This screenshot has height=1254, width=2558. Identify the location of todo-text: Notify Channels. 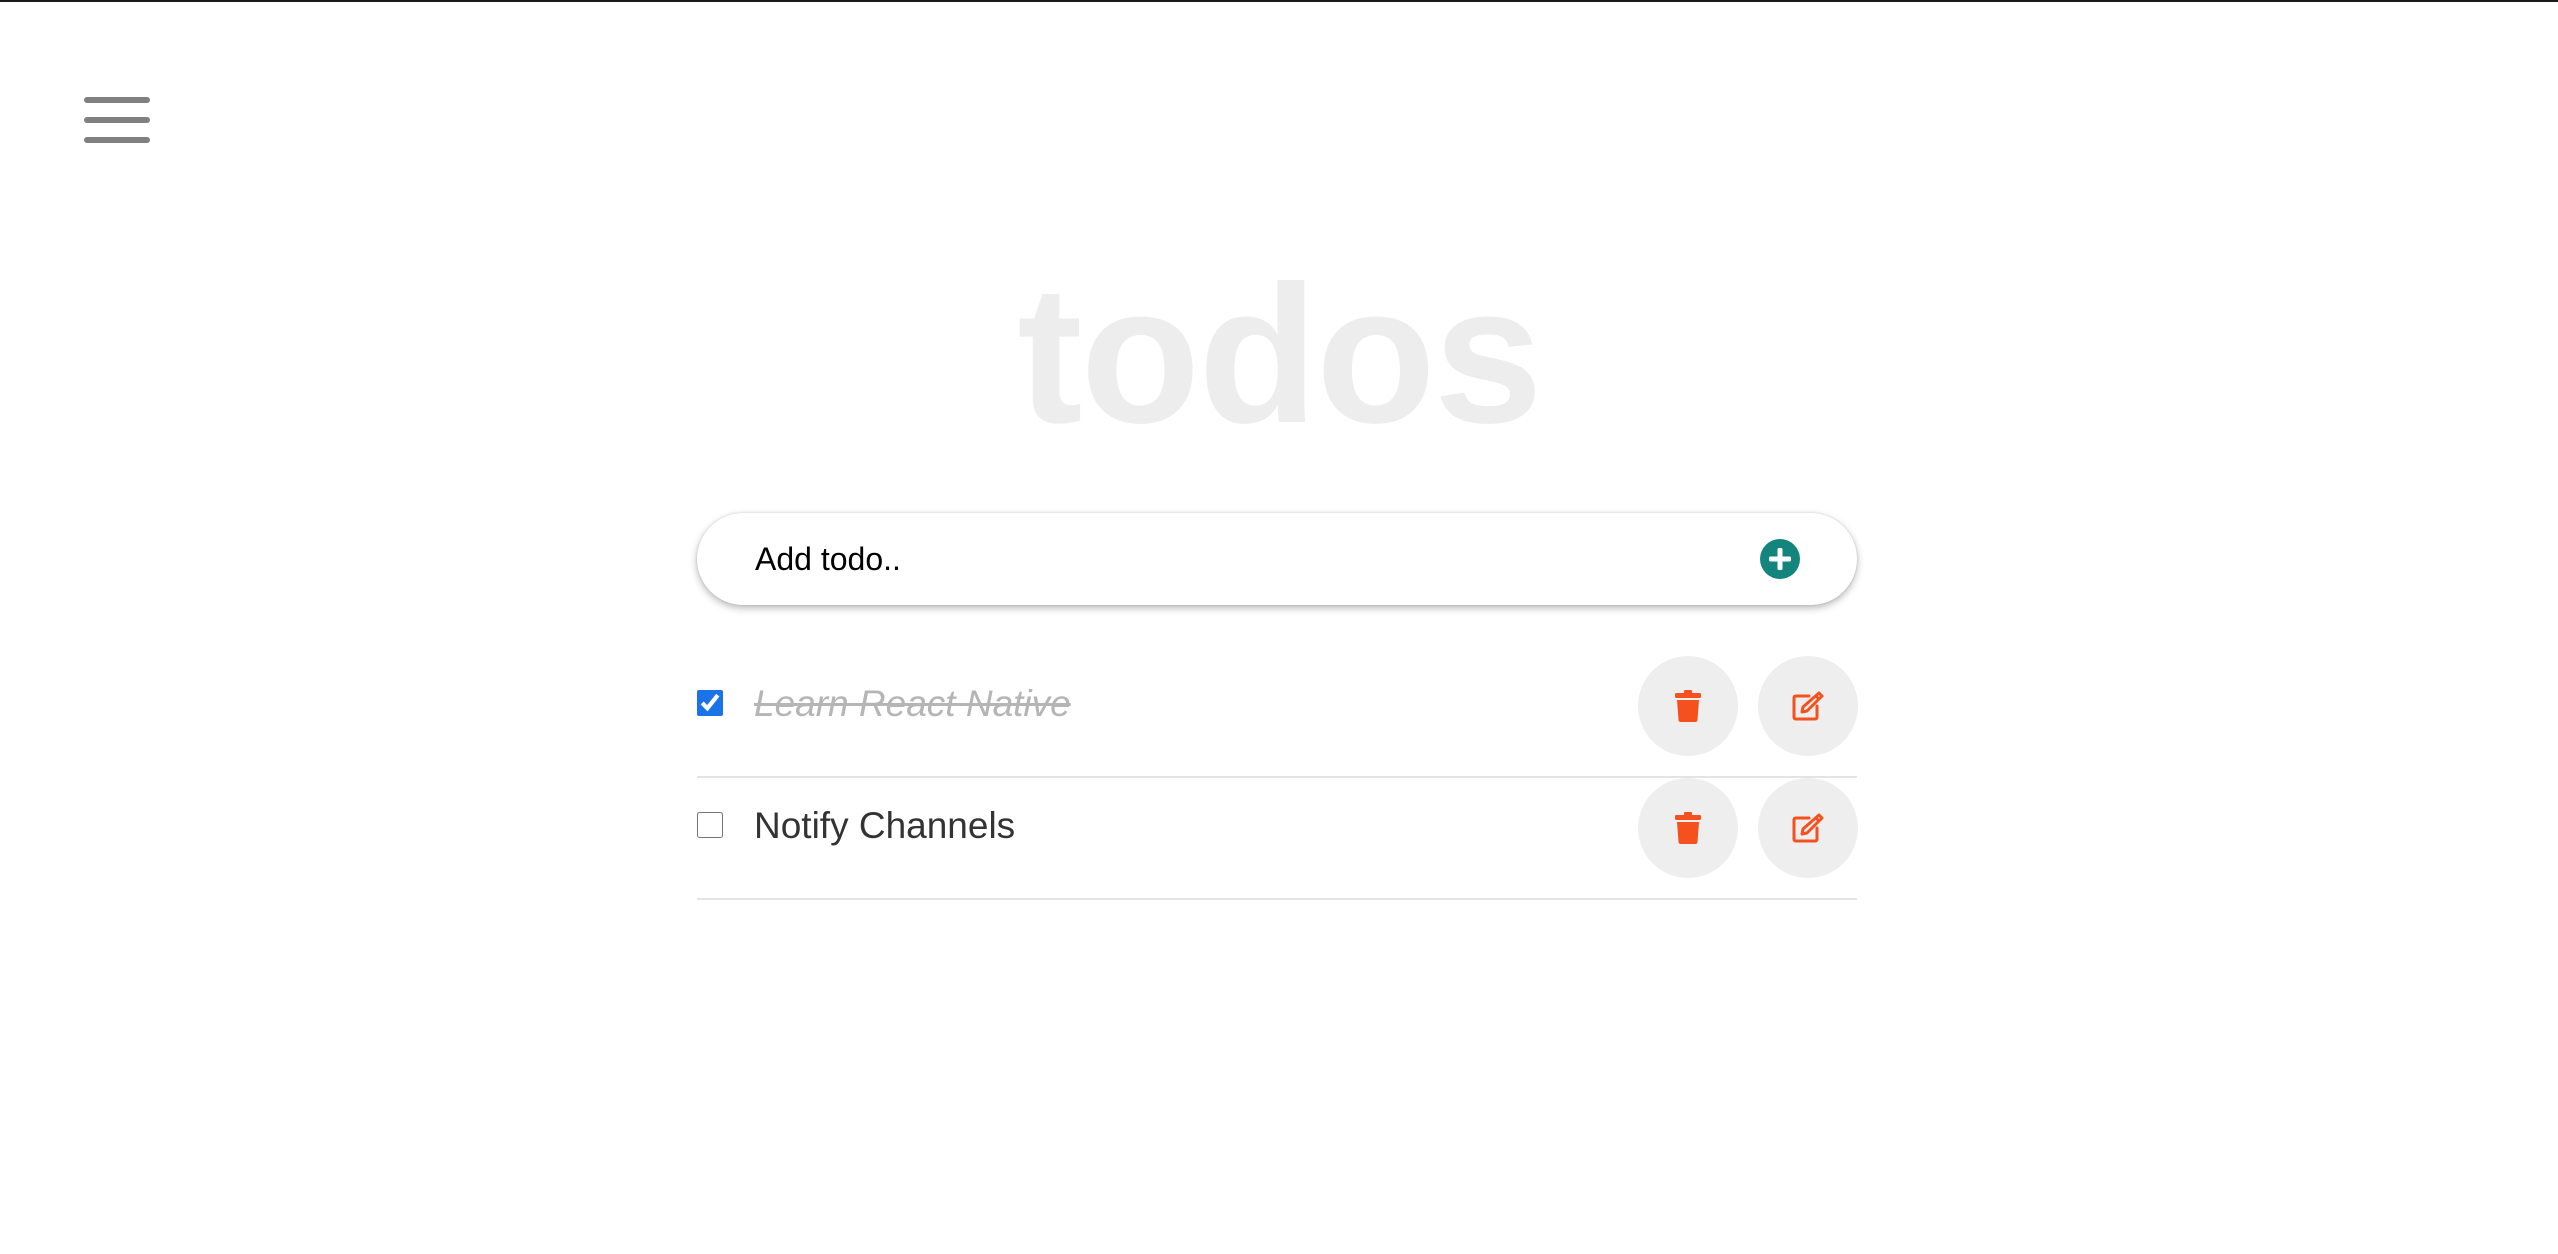
(885, 825).